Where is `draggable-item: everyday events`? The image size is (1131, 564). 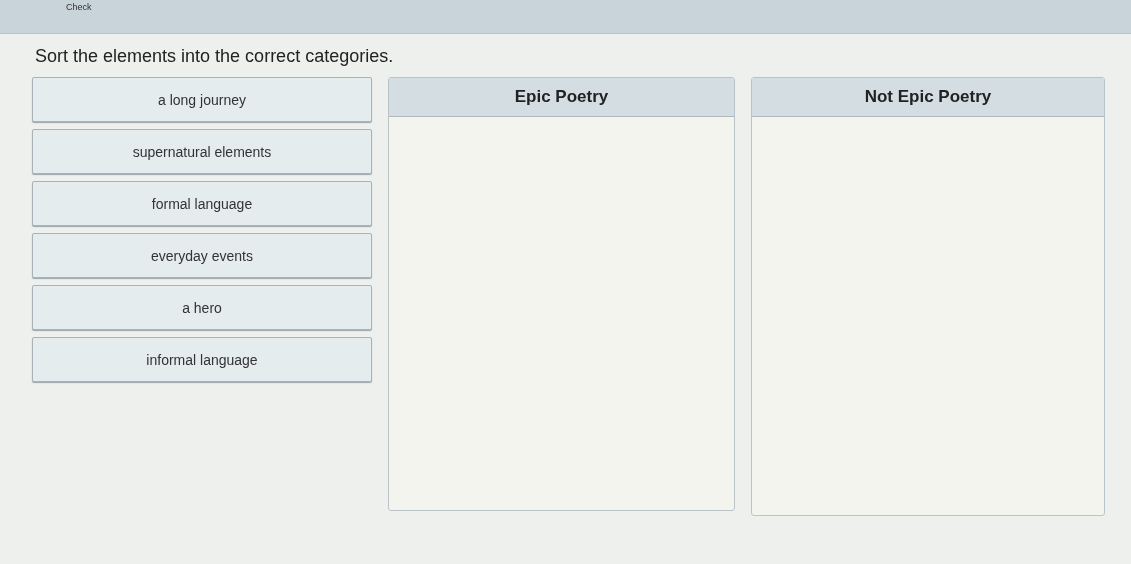
draggable-item: everyday events is located at coordinates (202, 255).